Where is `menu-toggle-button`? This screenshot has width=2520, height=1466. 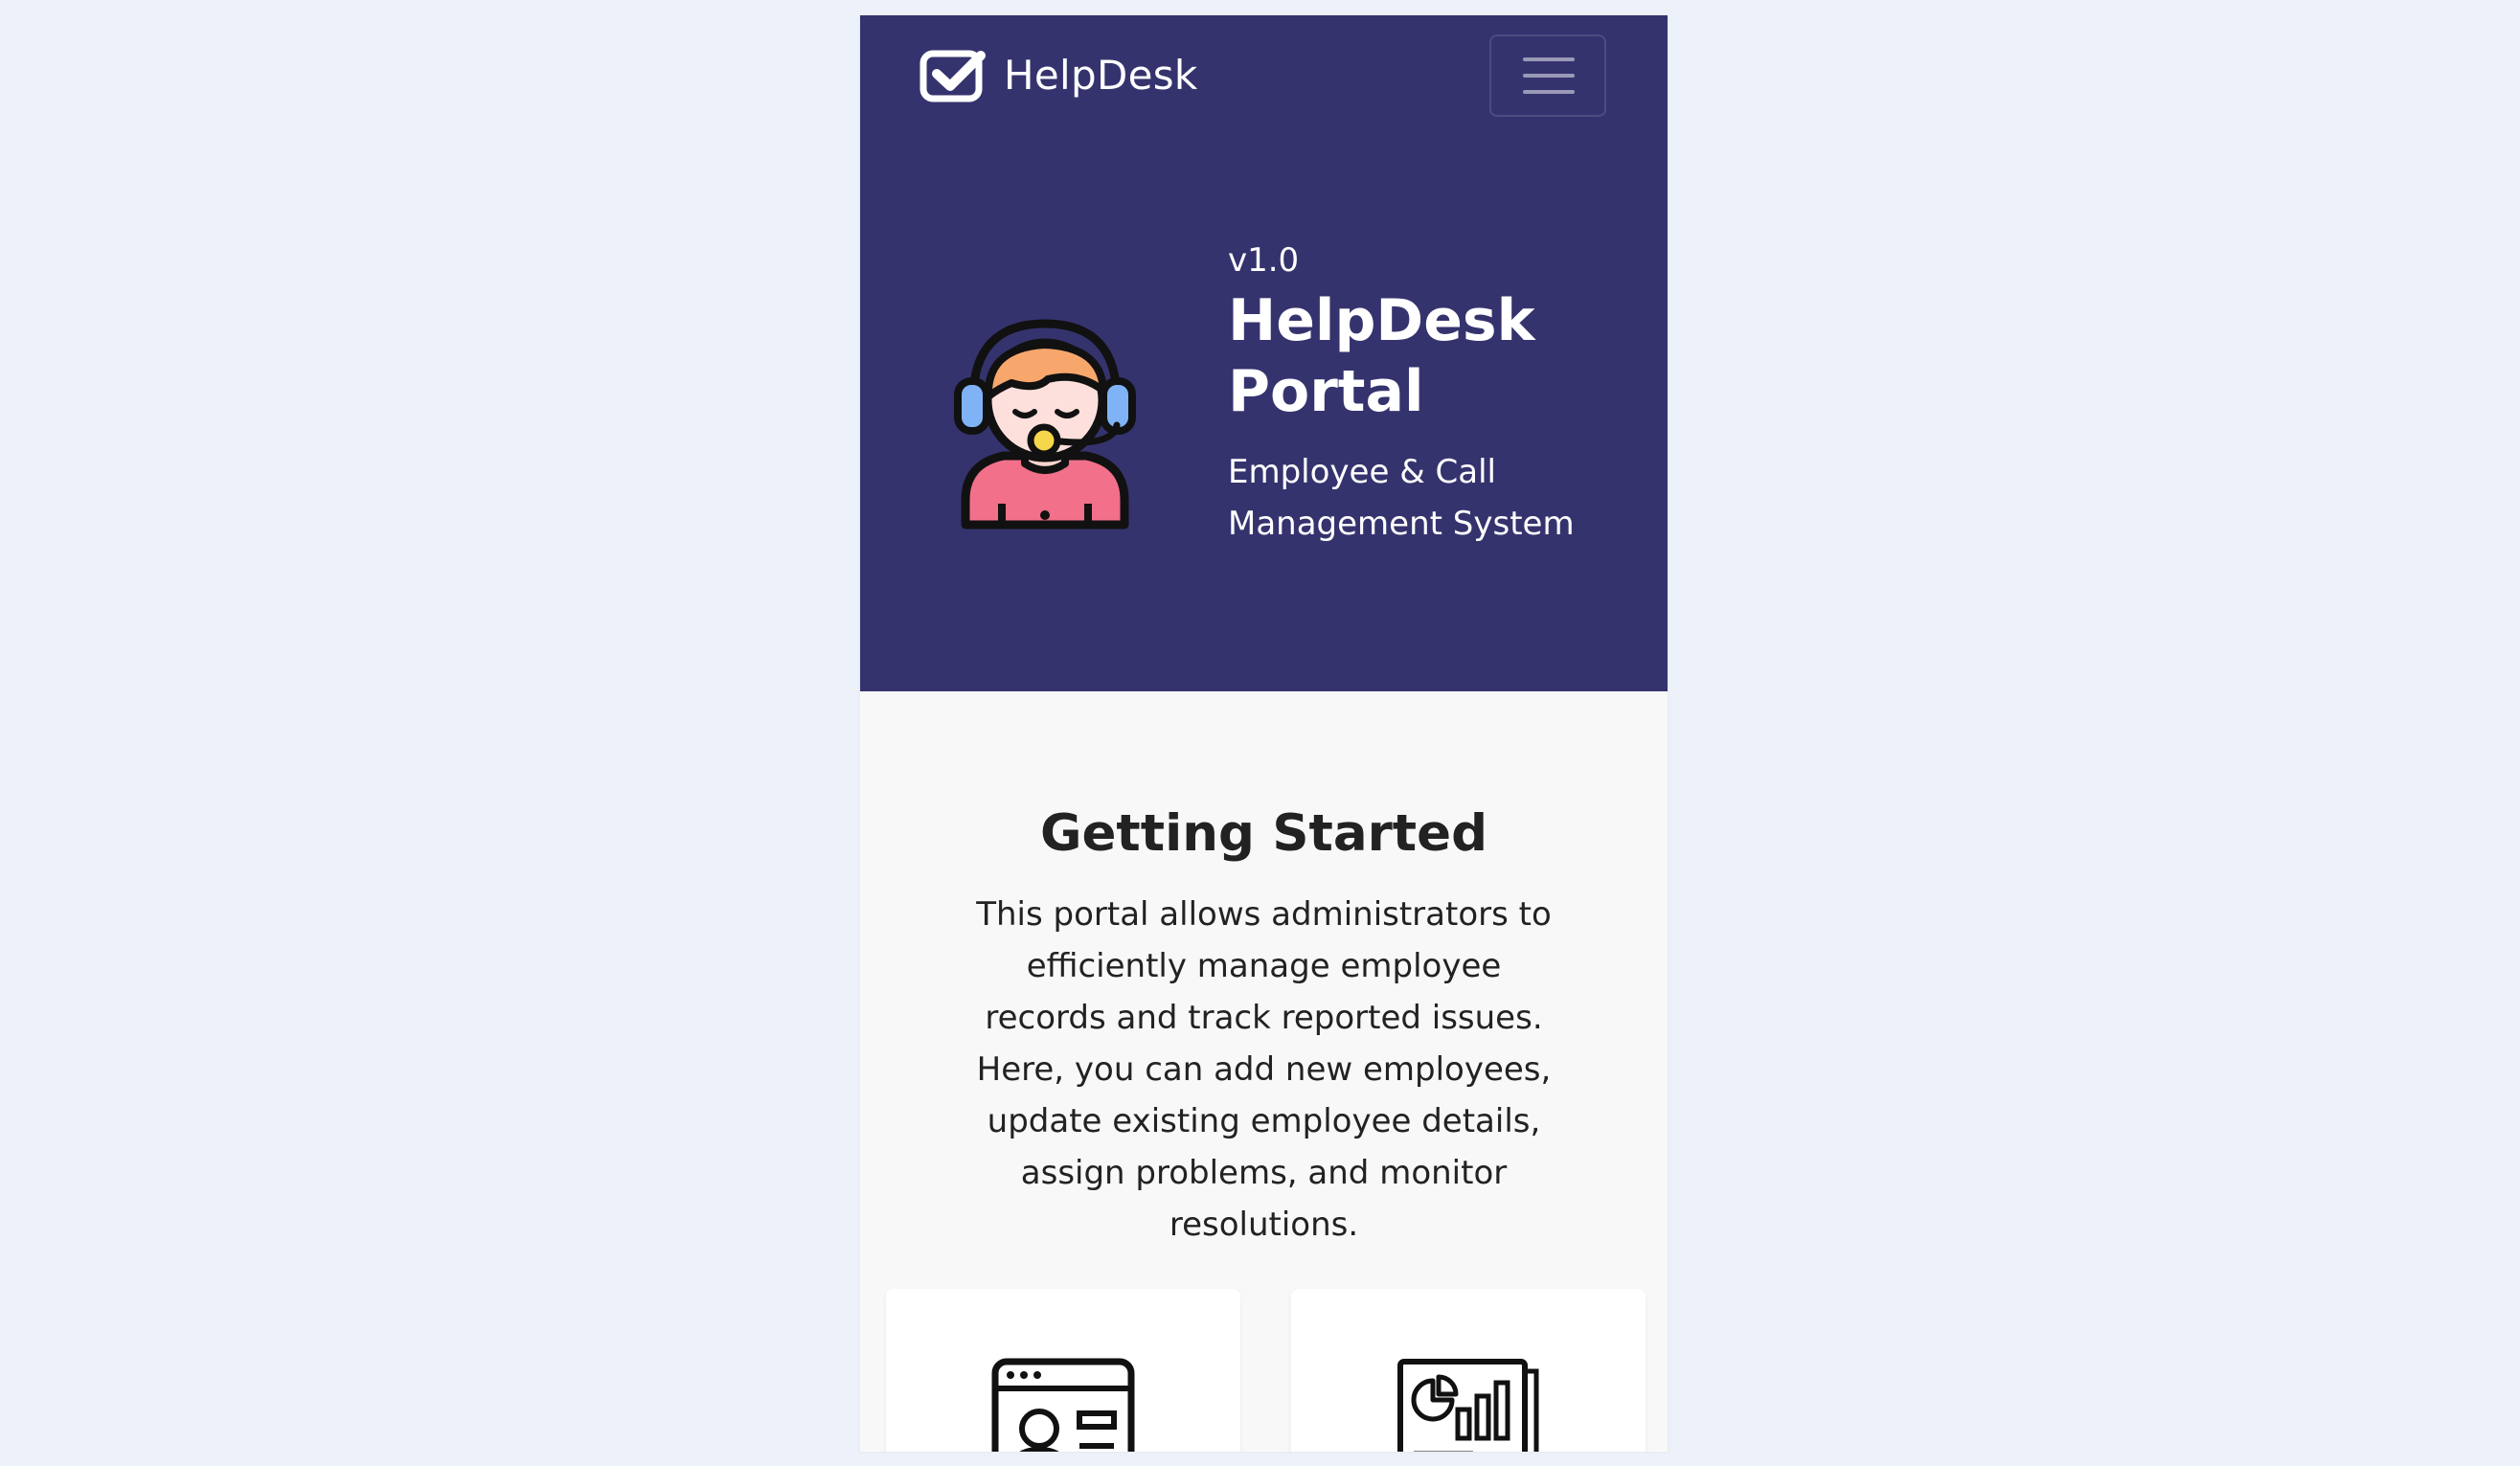
menu-toggle-button is located at coordinates (1548, 75).